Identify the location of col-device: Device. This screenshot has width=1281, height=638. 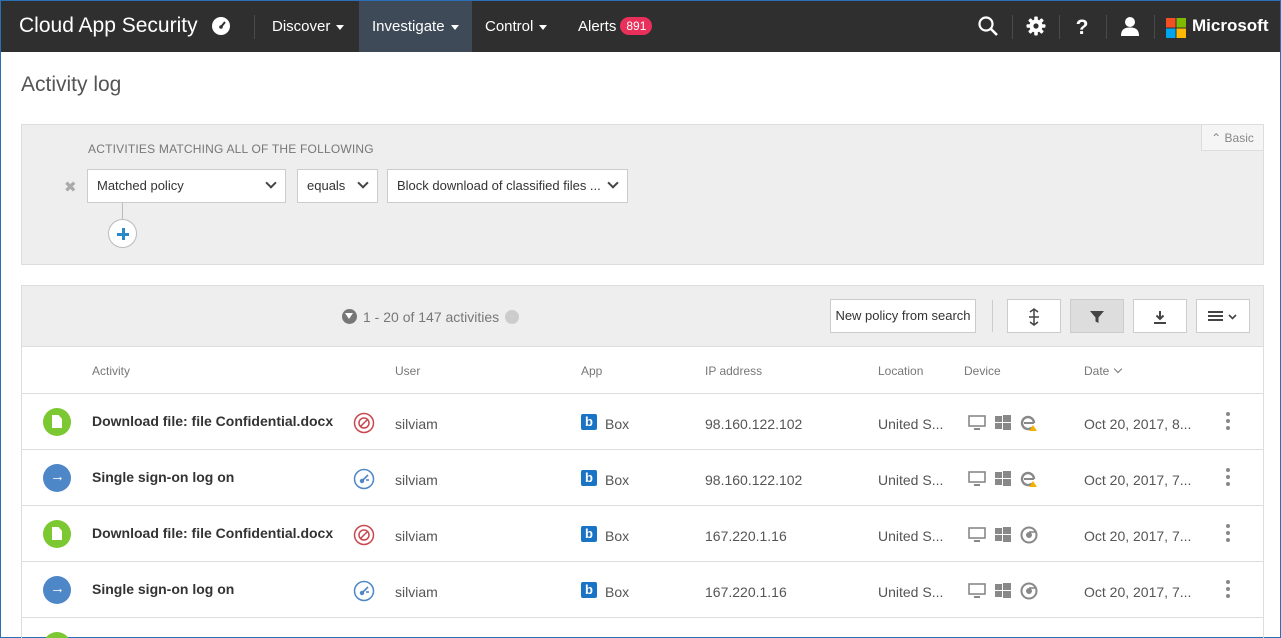
(982, 371).